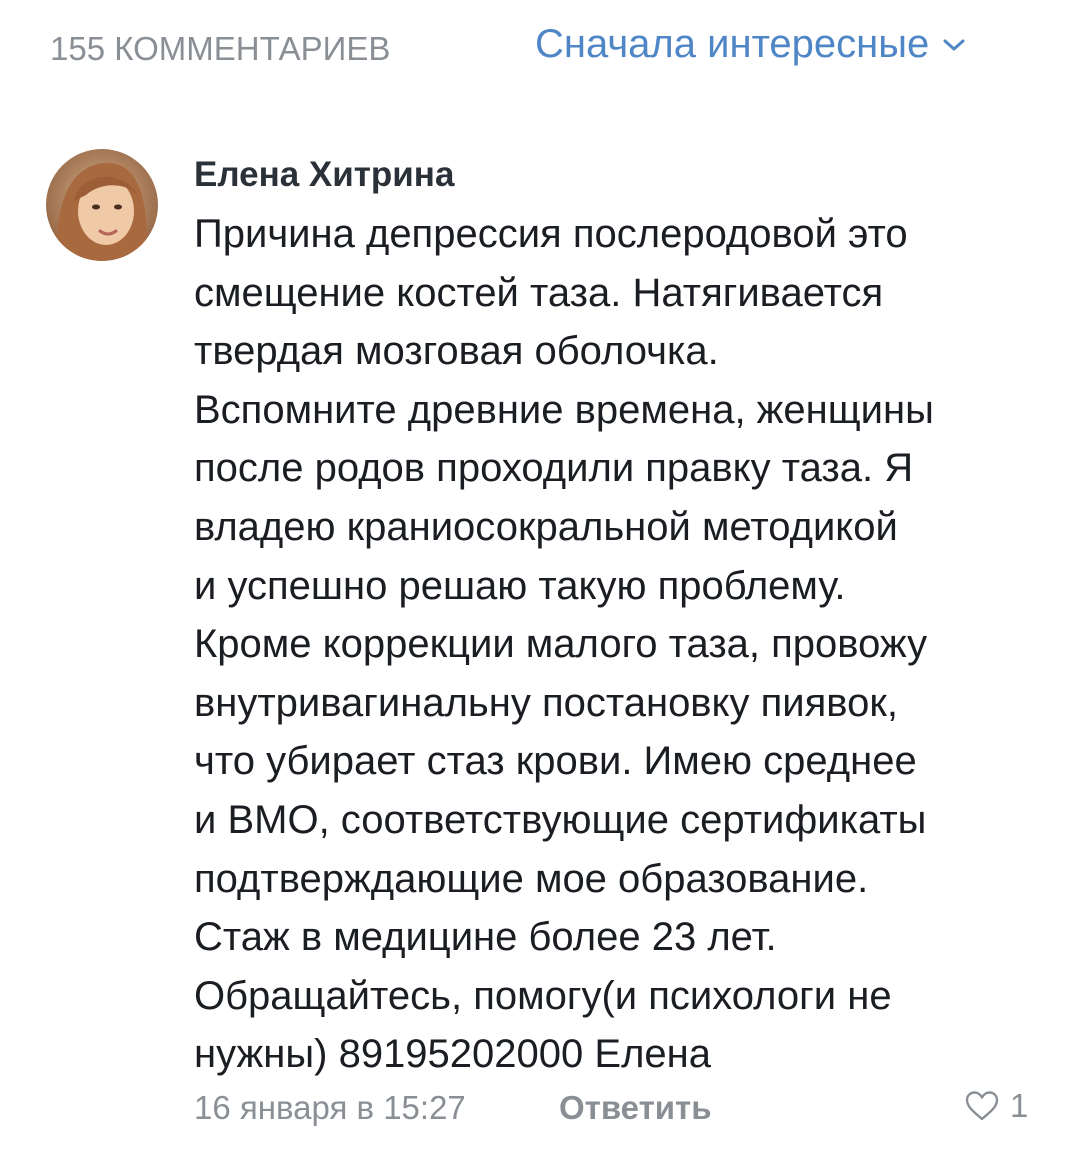 Image resolution: width=1080 pixels, height=1155 pixels. Describe the element at coordinates (220, 48) in the screenshot. I see `comments-count: 155 КОММЕНТАРИЕВ` at that location.